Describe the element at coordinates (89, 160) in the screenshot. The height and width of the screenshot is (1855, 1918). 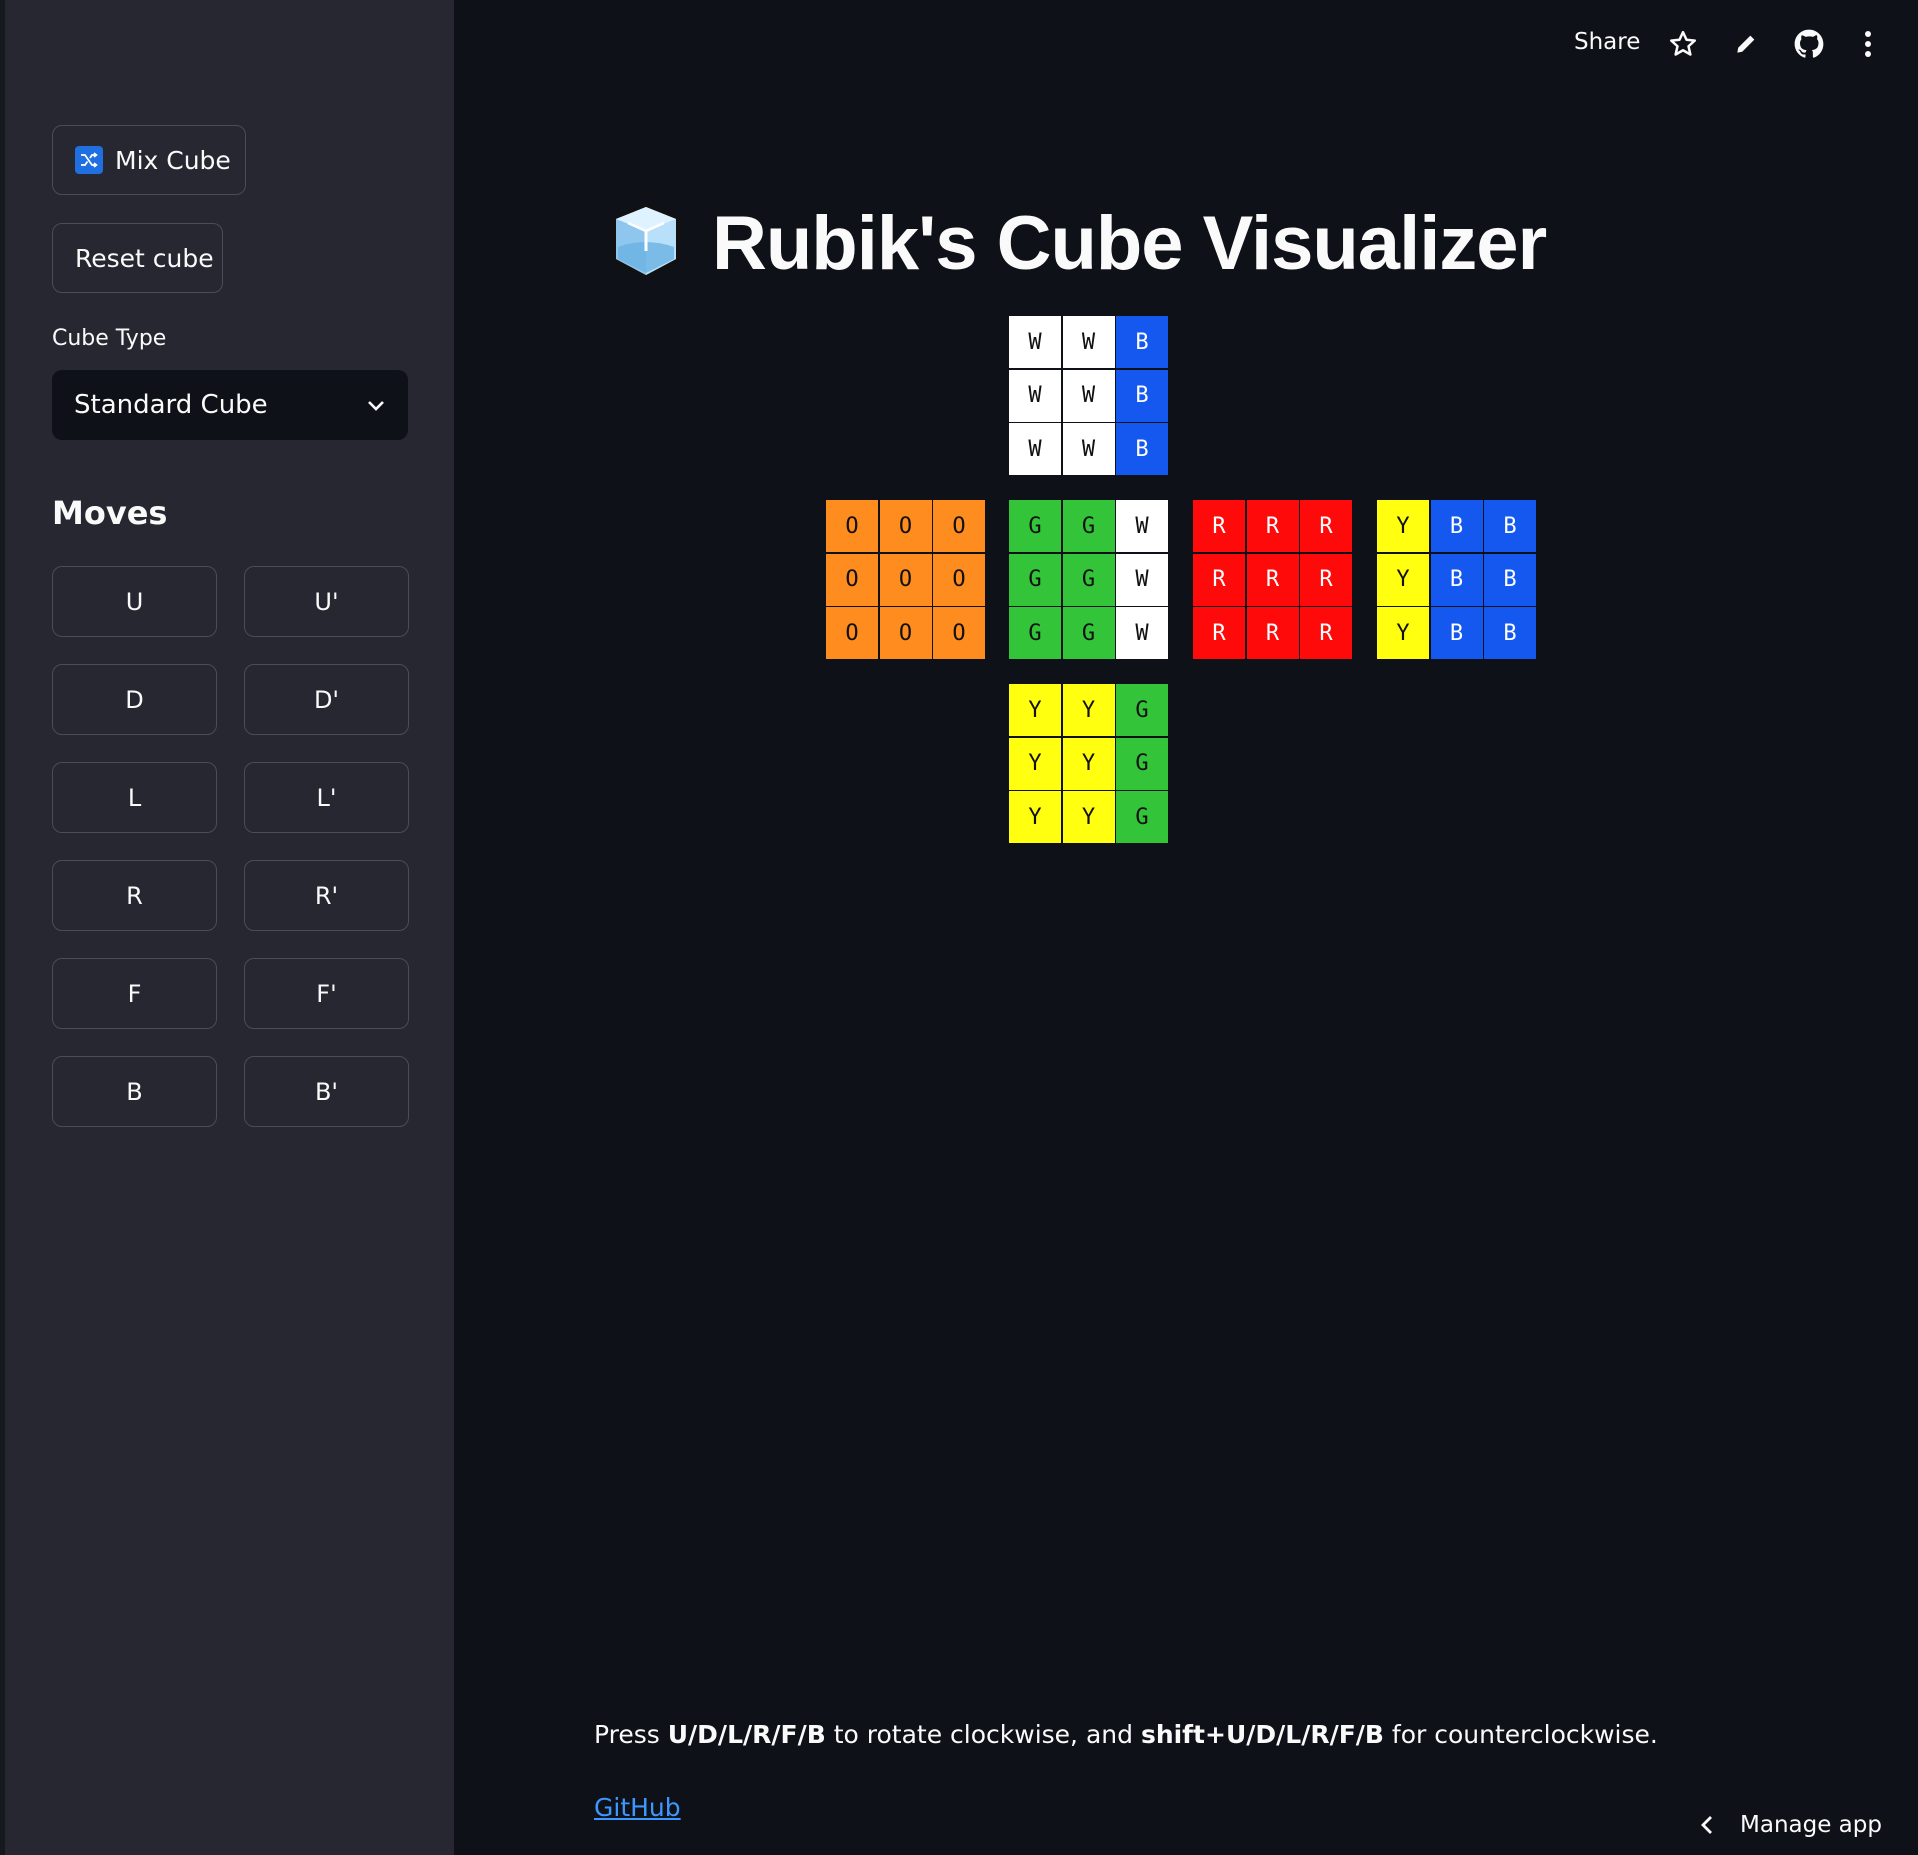
I see `shuffle-icon` at that location.